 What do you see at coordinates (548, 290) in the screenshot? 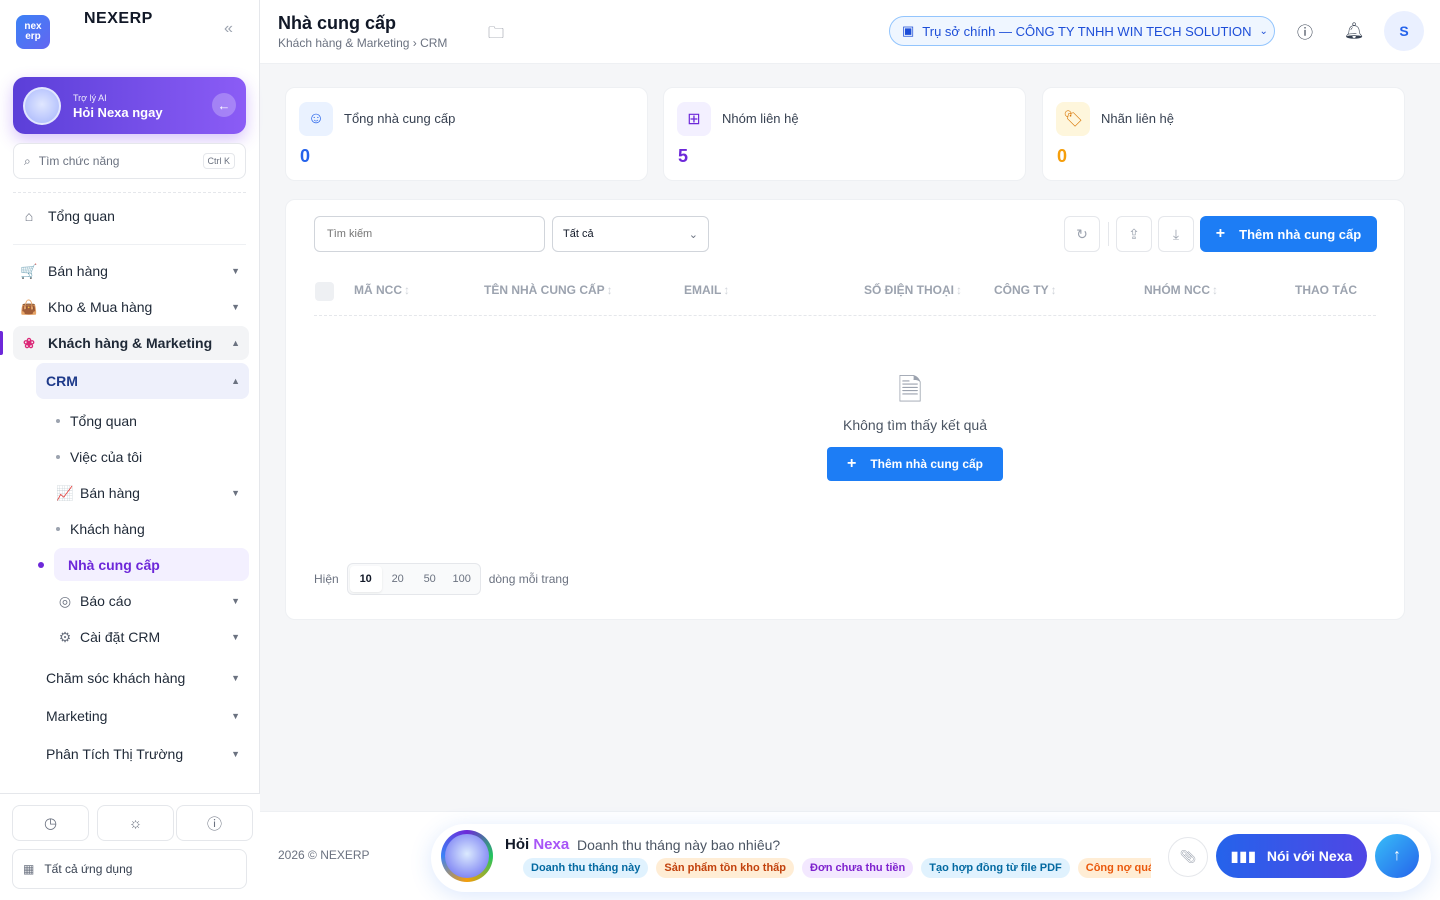
I see `col-supplier-name: TÊN NHÀ CUNG CẤP ↕` at bounding box center [548, 290].